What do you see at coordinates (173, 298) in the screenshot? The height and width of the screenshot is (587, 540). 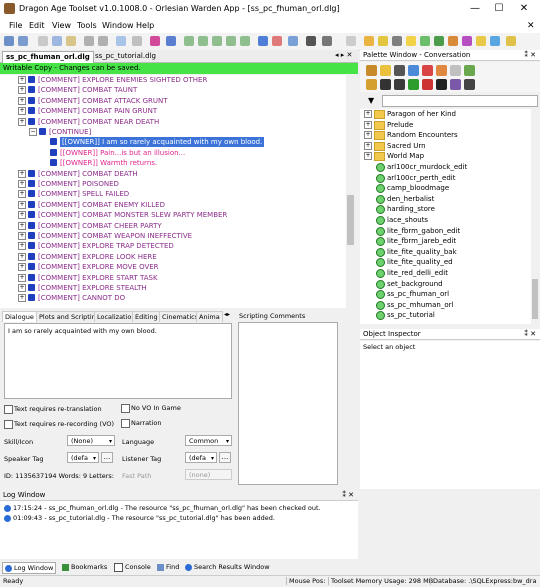 I see `tree-row: + [COMMENT] CANNOT DO` at bounding box center [173, 298].